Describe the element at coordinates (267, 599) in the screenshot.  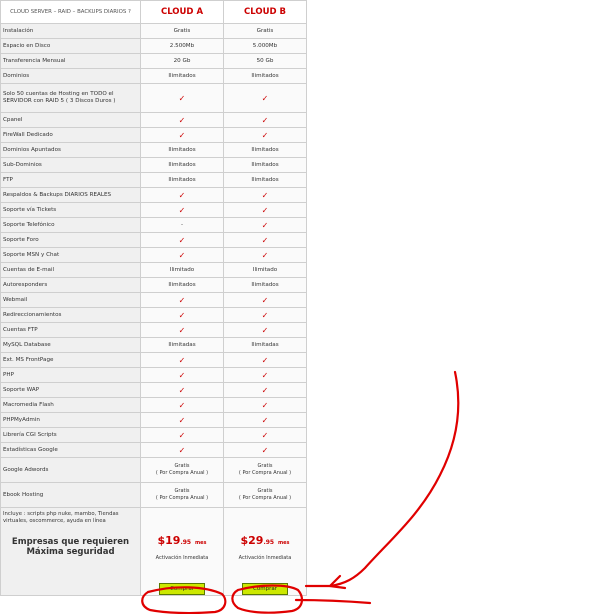
I see `annotation-circle-b` at that location.